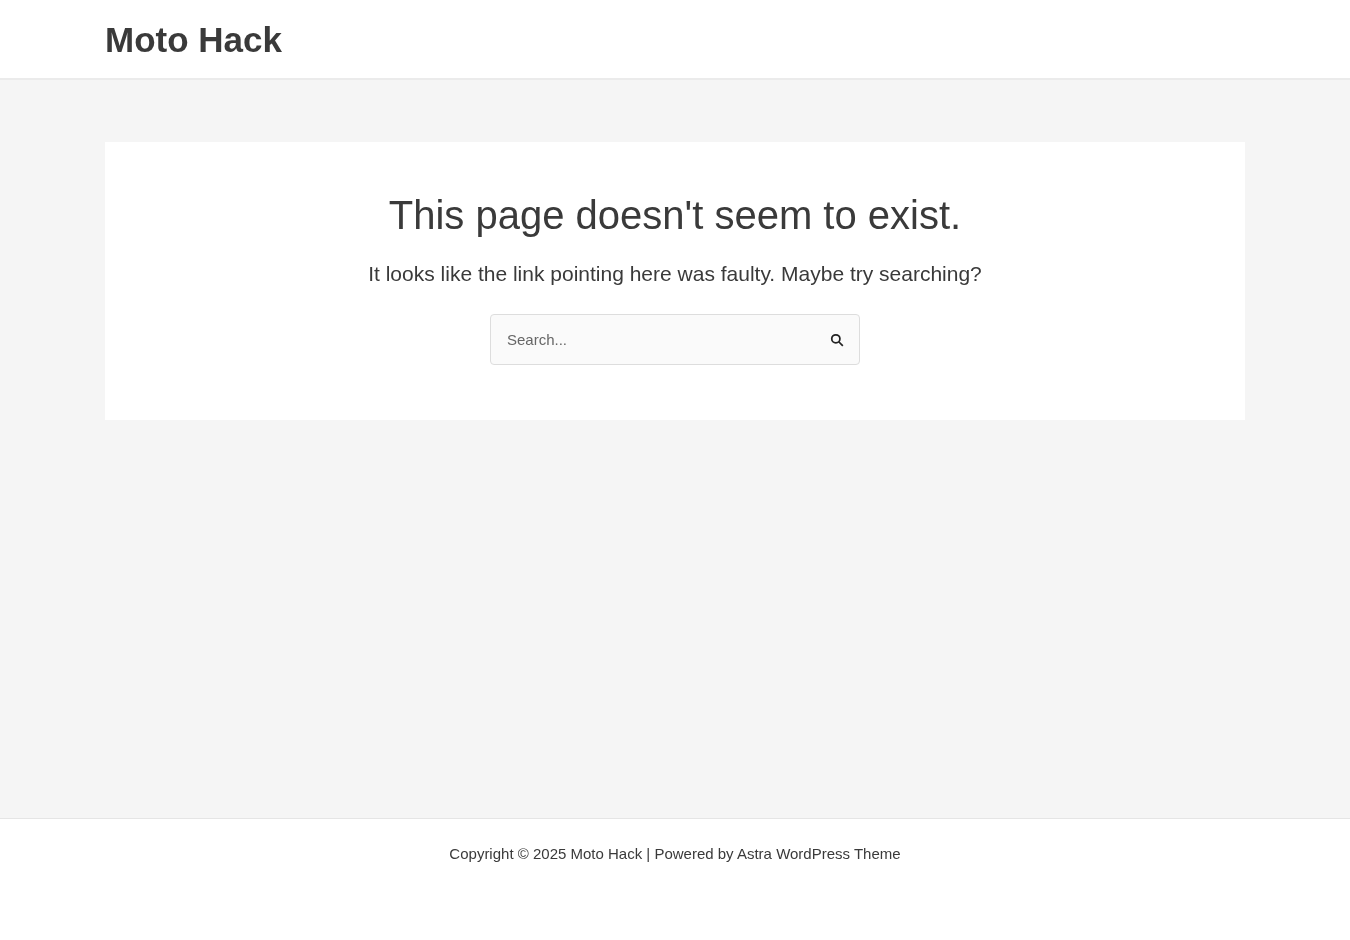 The image size is (1350, 940). What do you see at coordinates (675, 215) in the screenshot?
I see `page-heading: This page doesn't seem to exist.` at bounding box center [675, 215].